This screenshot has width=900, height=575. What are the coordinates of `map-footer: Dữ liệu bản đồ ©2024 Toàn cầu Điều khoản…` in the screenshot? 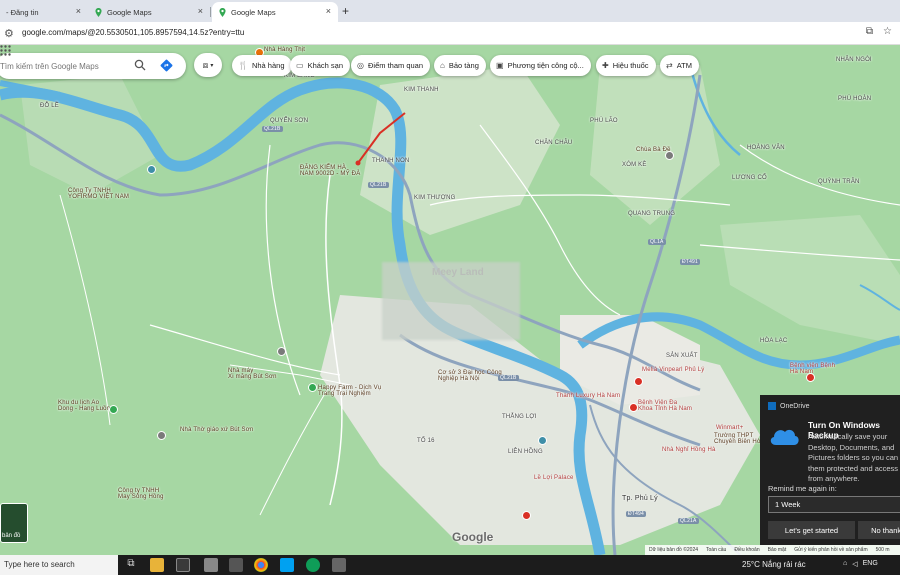 It's located at (772, 550).